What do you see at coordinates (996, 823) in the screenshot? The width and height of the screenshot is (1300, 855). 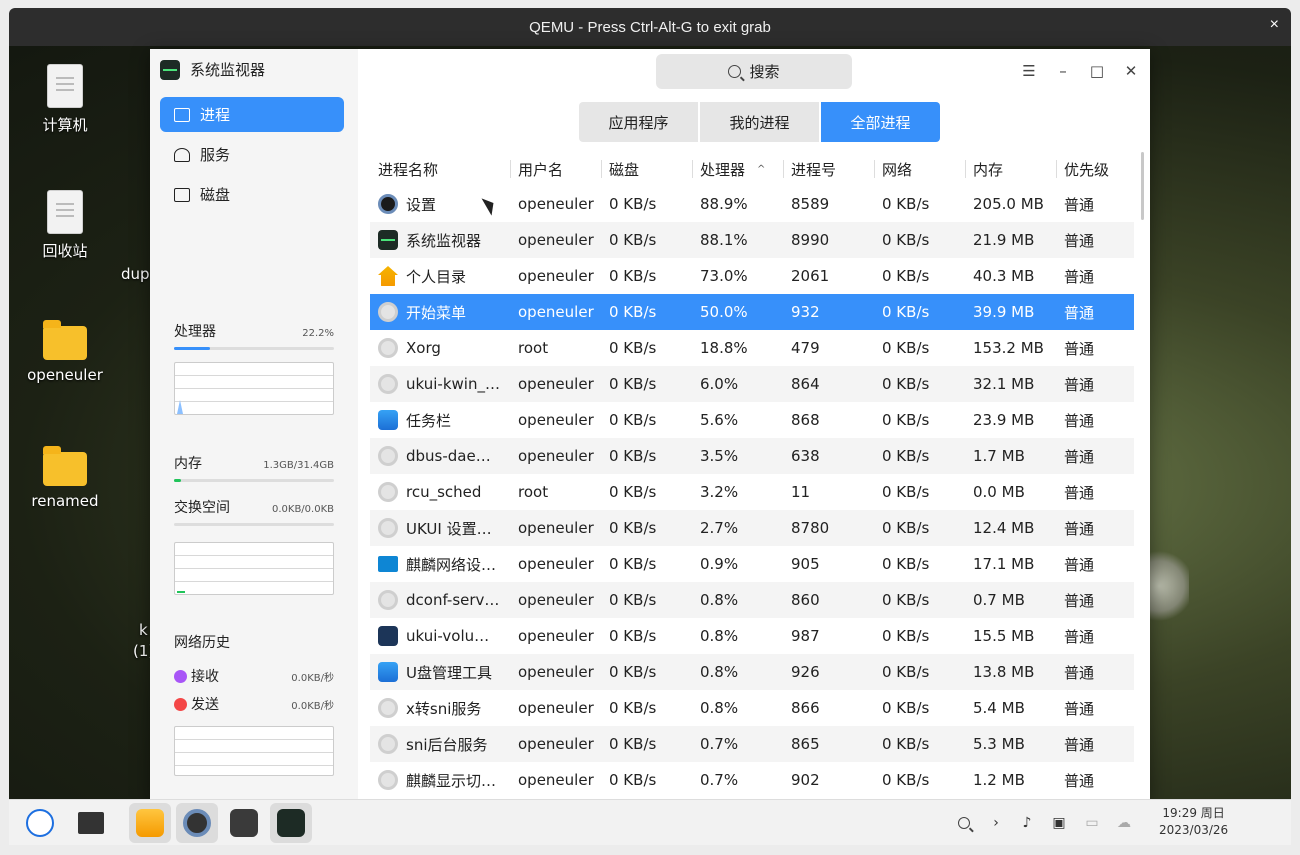 I see `chevron-right-icon: ›` at bounding box center [996, 823].